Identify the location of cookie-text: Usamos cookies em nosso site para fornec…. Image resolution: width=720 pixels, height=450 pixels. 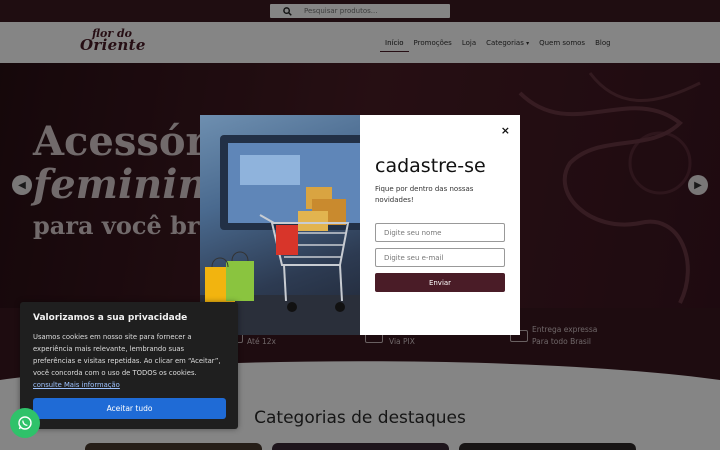
(127, 355).